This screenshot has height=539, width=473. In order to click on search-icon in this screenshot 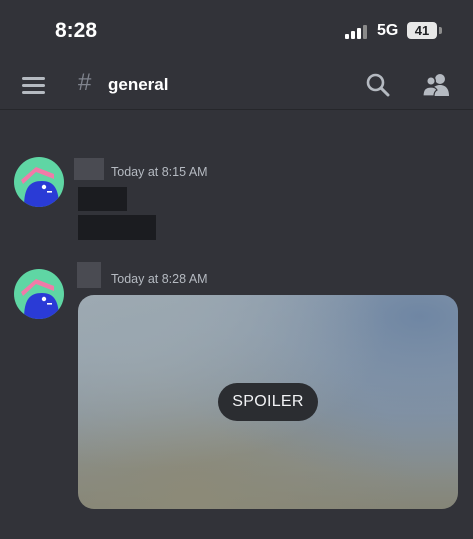, I will do `click(378, 85)`.